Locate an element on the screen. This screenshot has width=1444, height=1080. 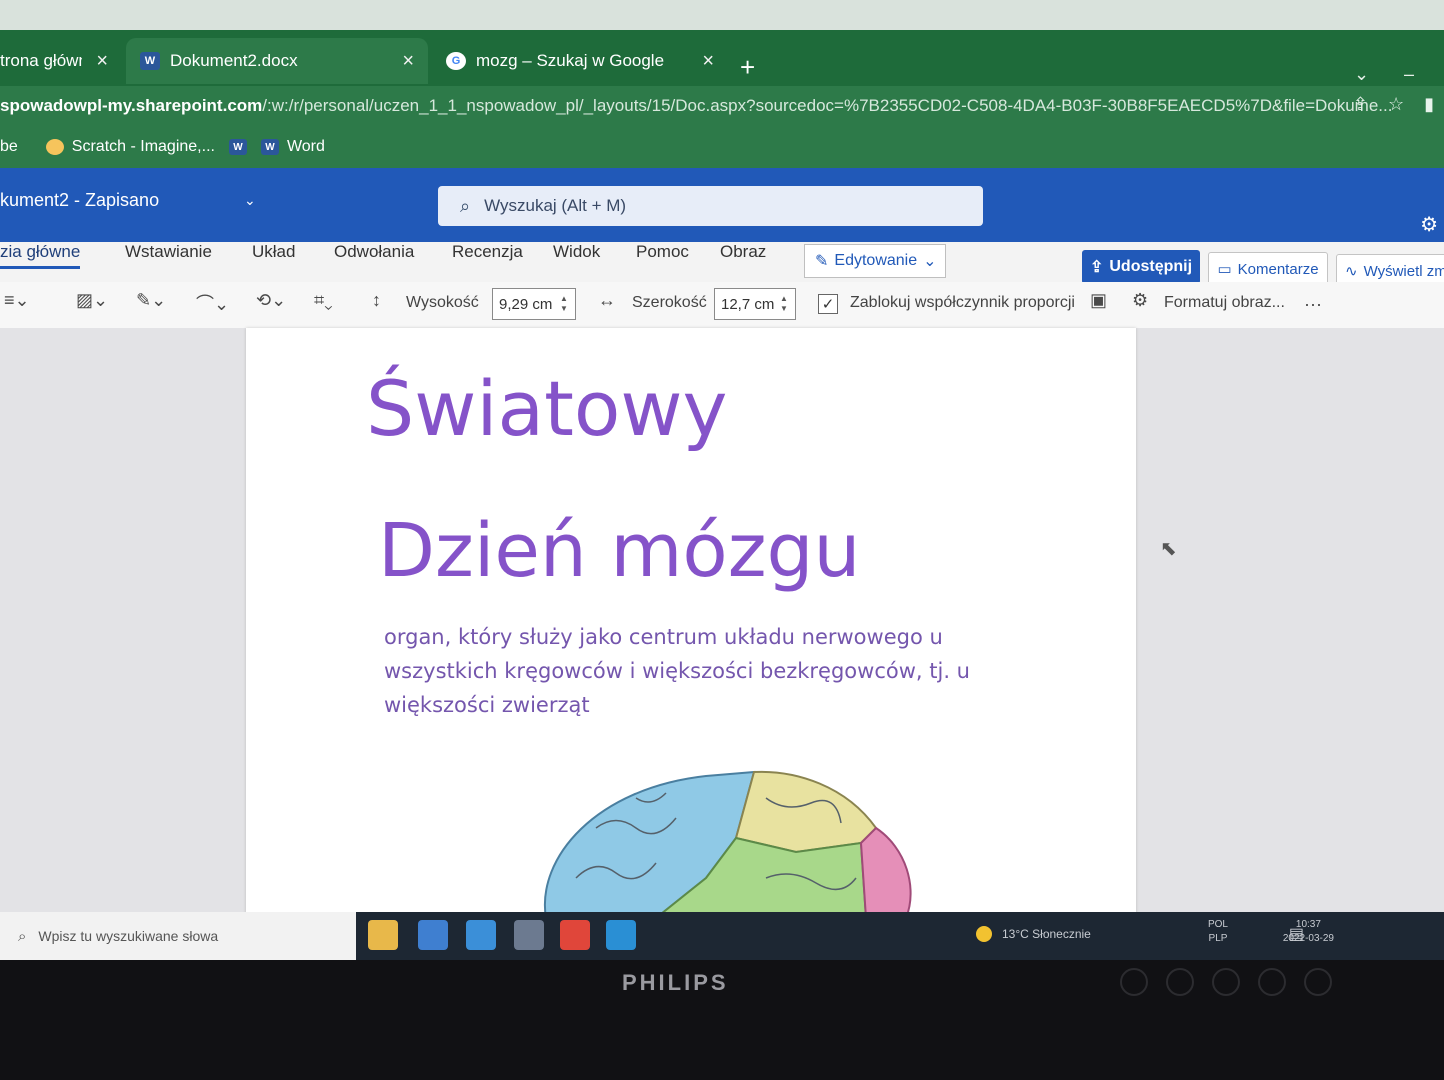
minimize-icon: – is located at coordinates (1409, 74).